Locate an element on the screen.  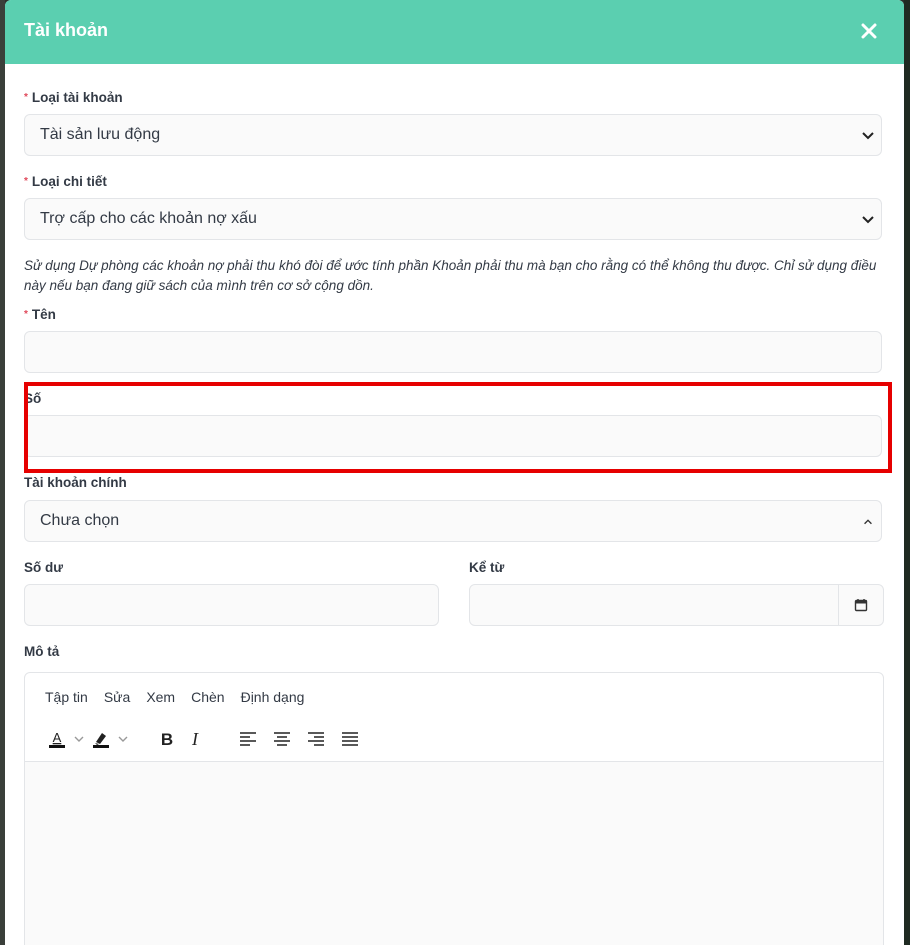
bold-button: B is located at coordinates (167, 739).